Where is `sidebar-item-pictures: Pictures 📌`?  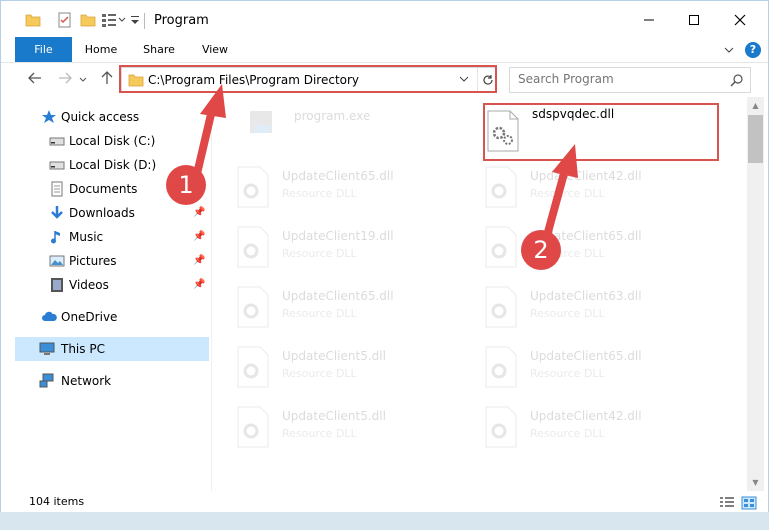 sidebar-item-pictures: Pictures 📌 is located at coordinates (105, 261).